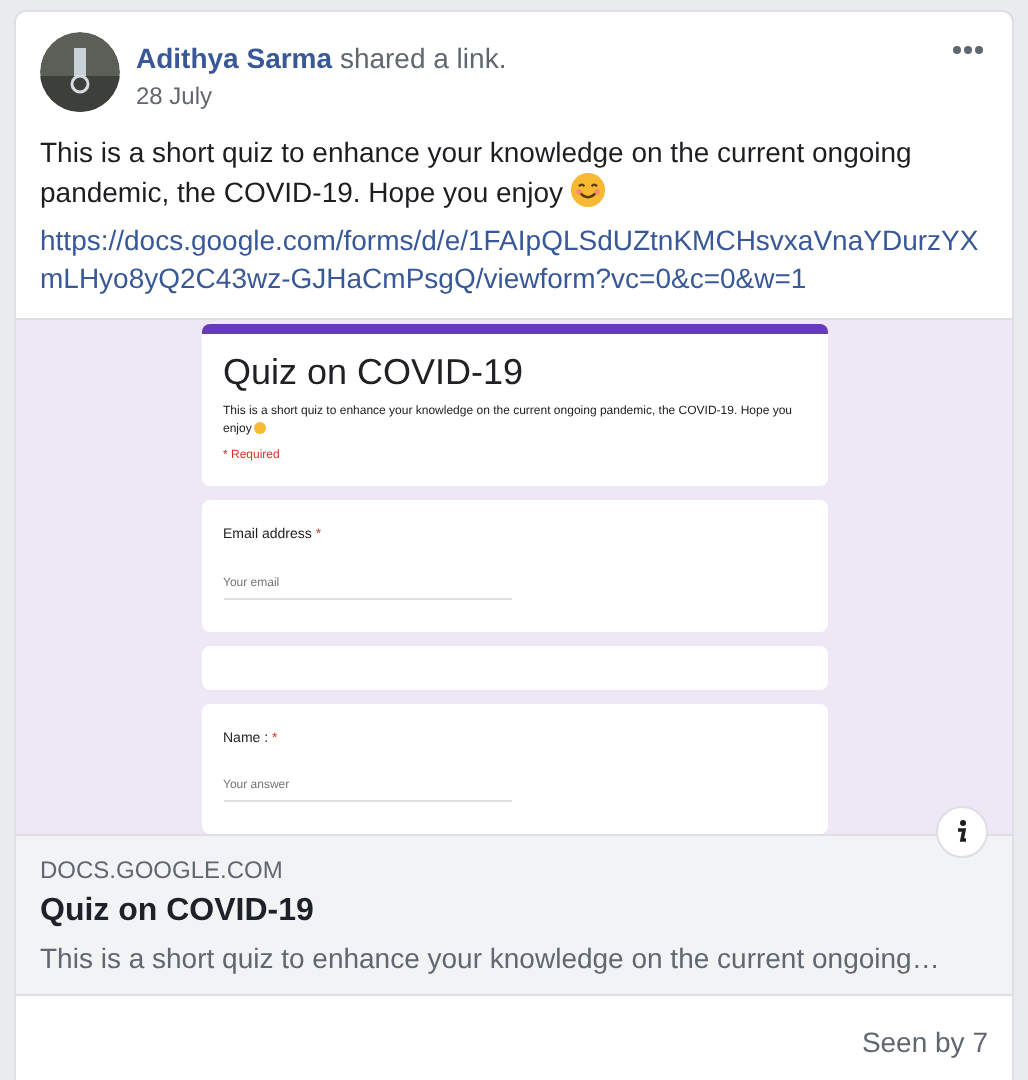 The width and height of the screenshot is (1028, 1080). What do you see at coordinates (178, 912) in the screenshot?
I see `link-title: Quiz on COVID-19` at bounding box center [178, 912].